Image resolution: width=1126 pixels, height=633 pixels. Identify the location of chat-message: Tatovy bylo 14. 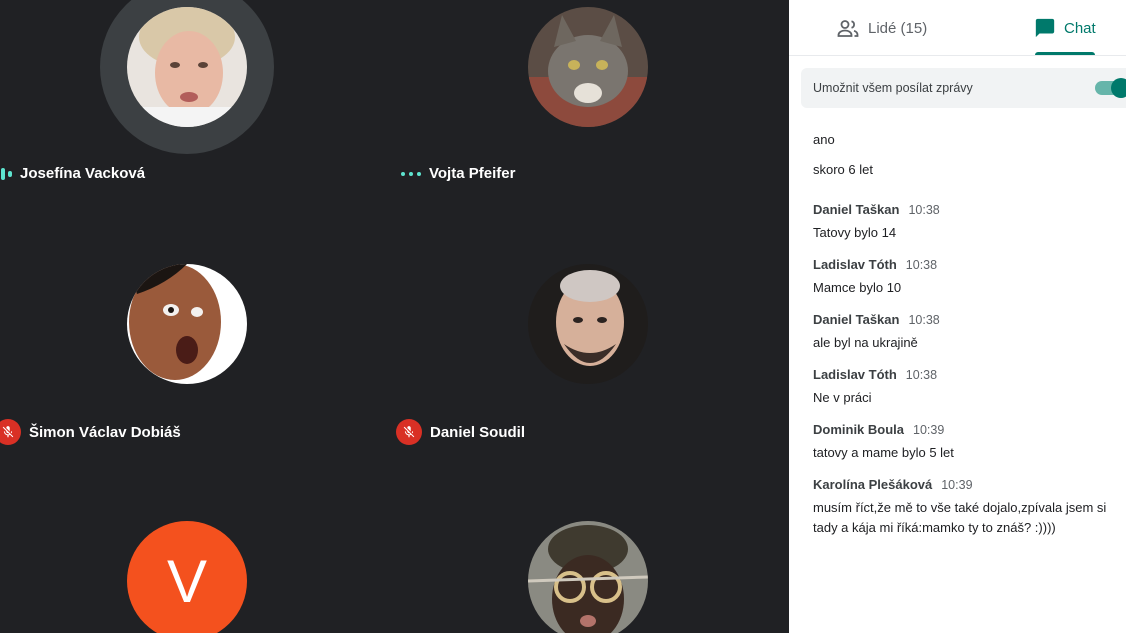
(855, 232).